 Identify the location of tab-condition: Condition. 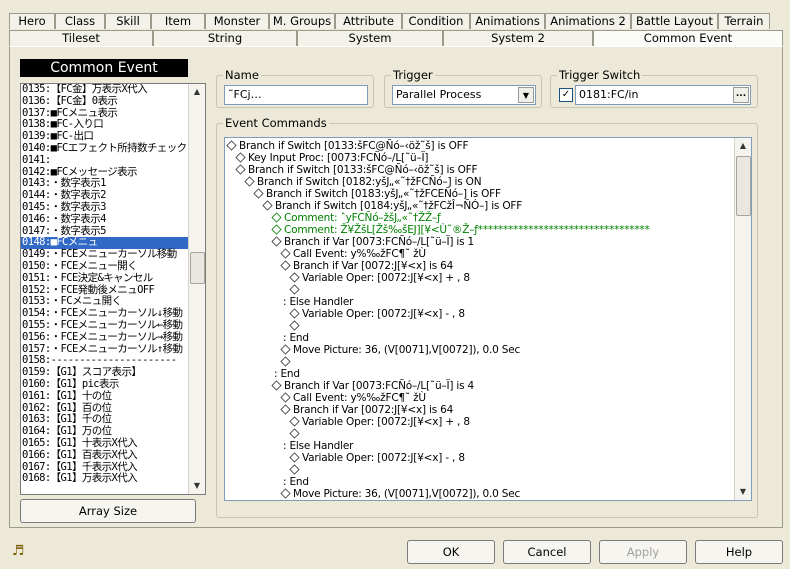
(436, 21).